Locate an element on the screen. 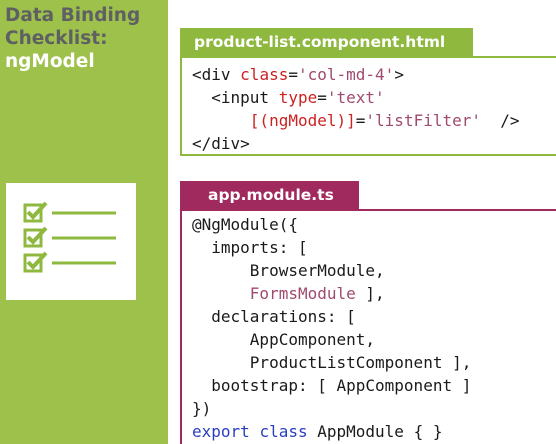 This screenshot has height=444, width=556. title-line-3: ngModel is located at coordinates (50, 61).